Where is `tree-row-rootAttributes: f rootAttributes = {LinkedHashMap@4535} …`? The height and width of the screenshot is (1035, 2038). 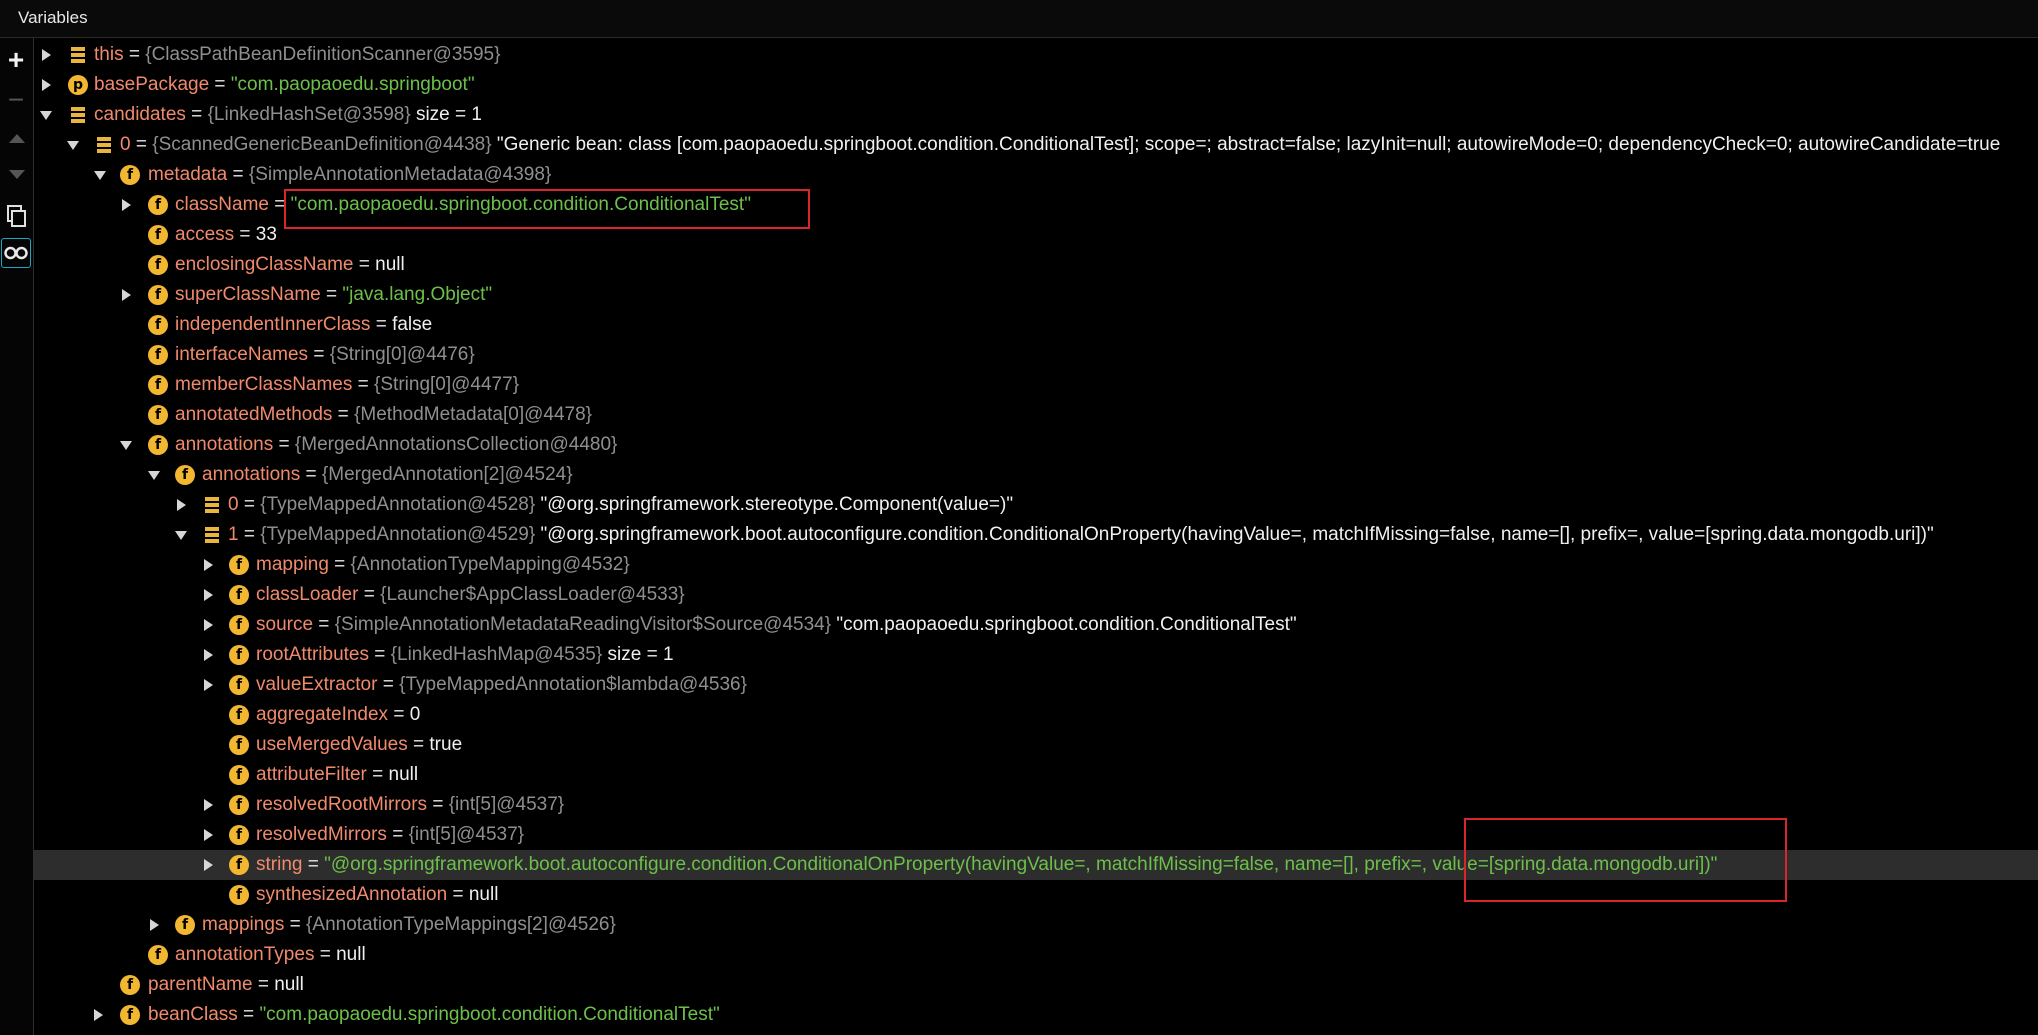
tree-row-rootAttributes: f rootAttributes = {LinkedHashMap@4535} … is located at coordinates (1036, 655).